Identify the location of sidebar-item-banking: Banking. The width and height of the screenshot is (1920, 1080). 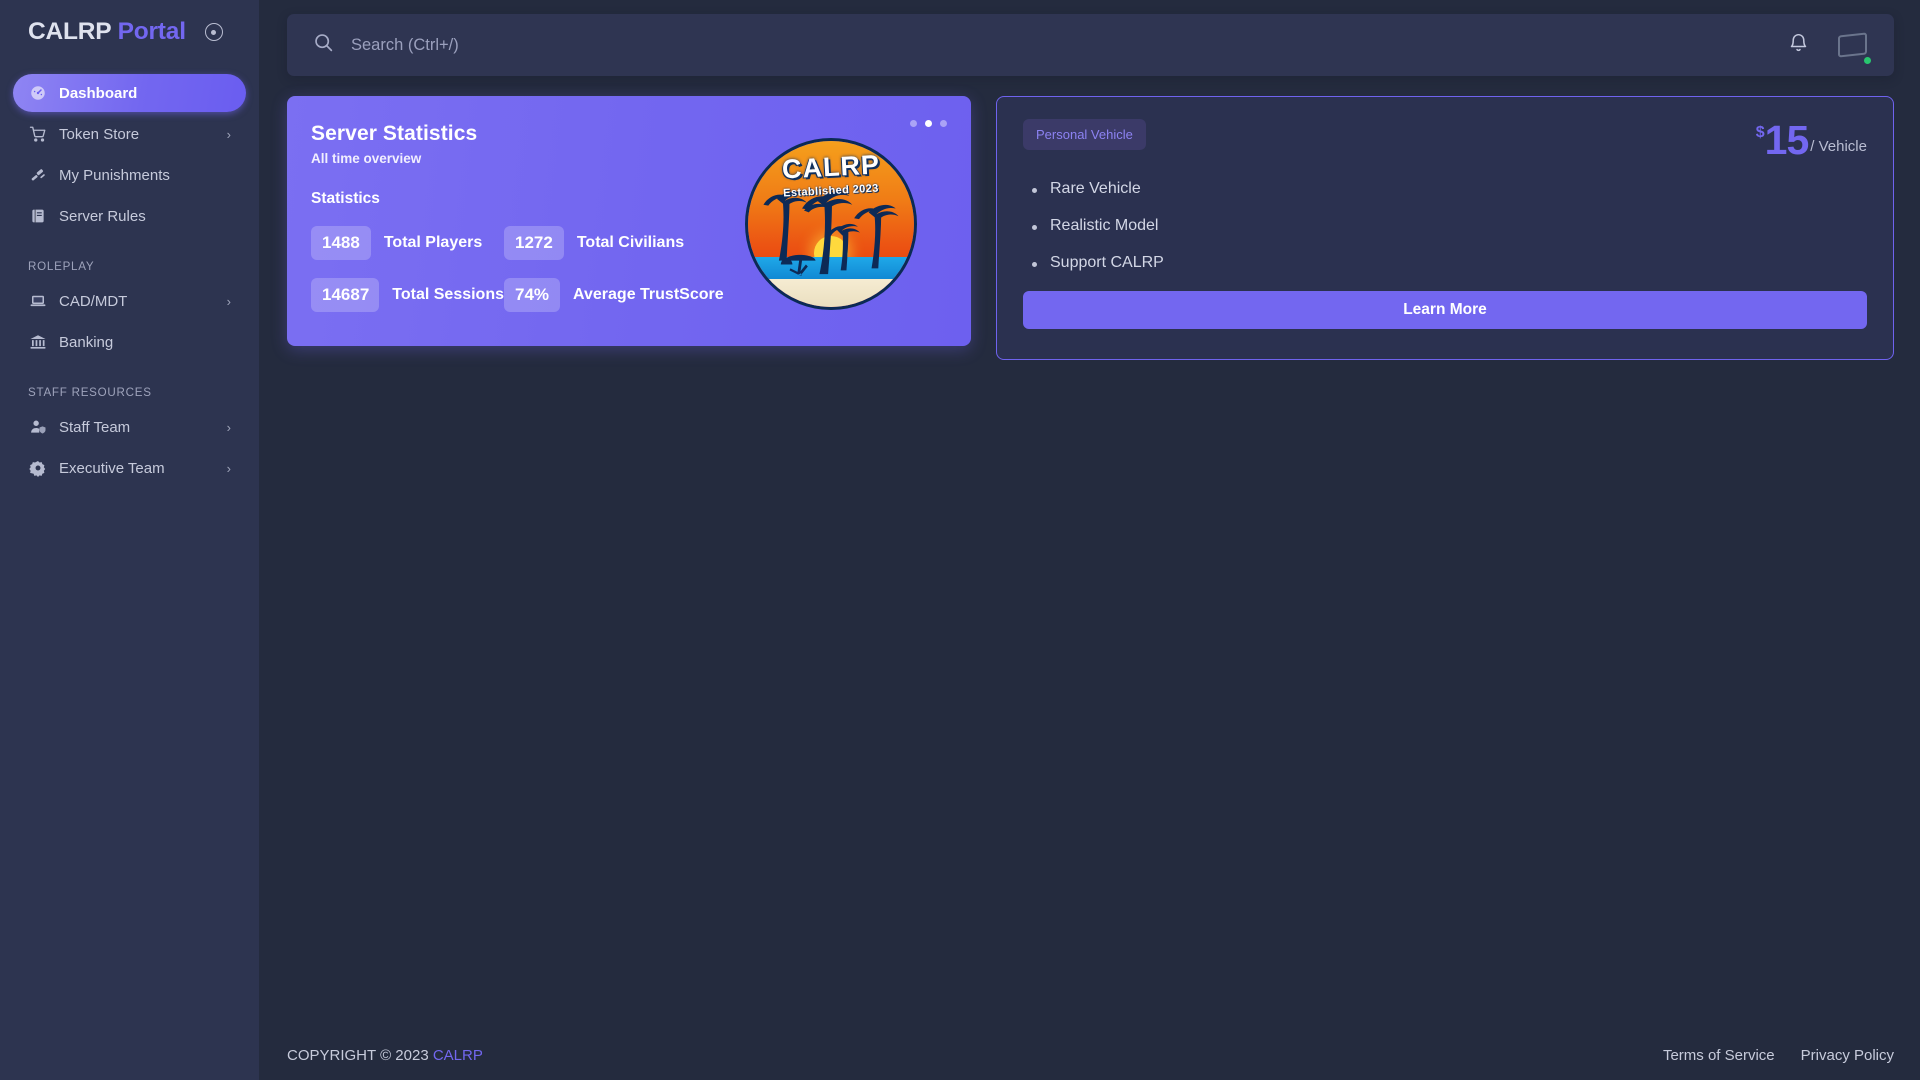
(129, 342).